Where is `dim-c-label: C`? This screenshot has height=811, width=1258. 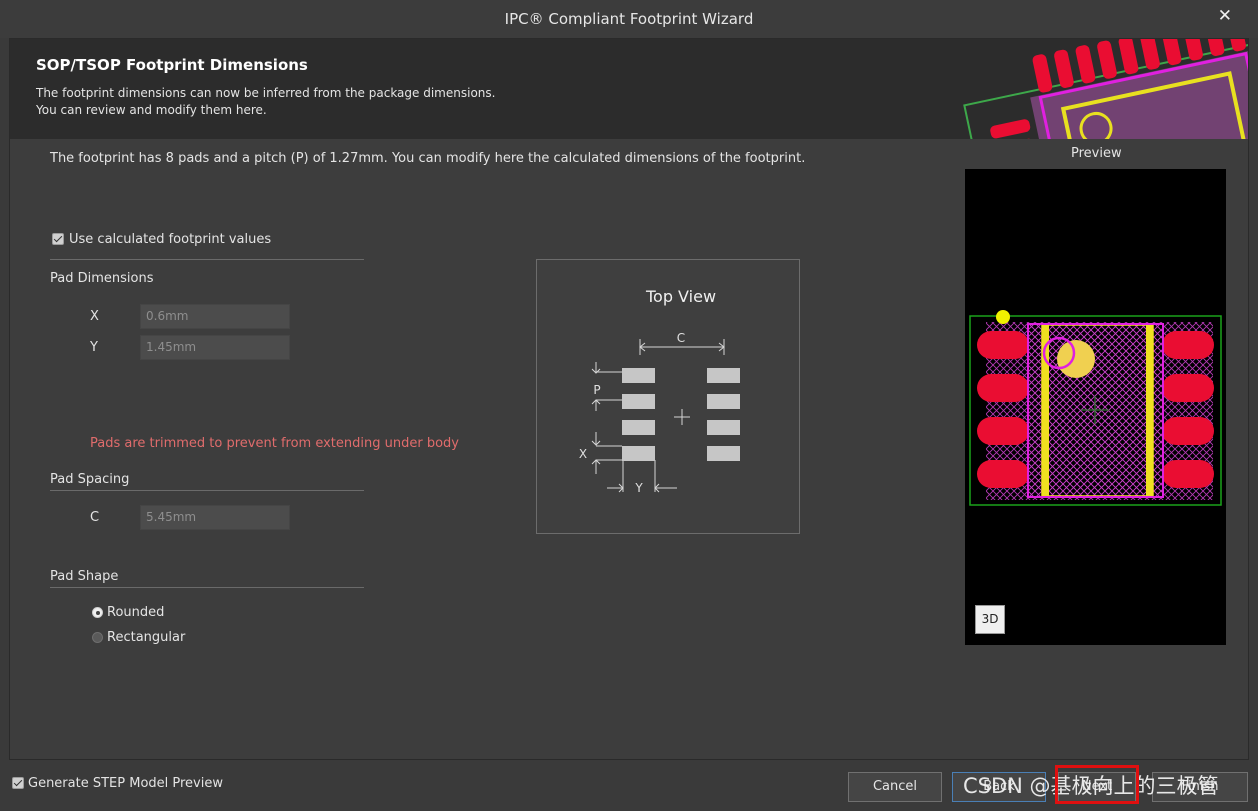
dim-c-label: C is located at coordinates (681, 338).